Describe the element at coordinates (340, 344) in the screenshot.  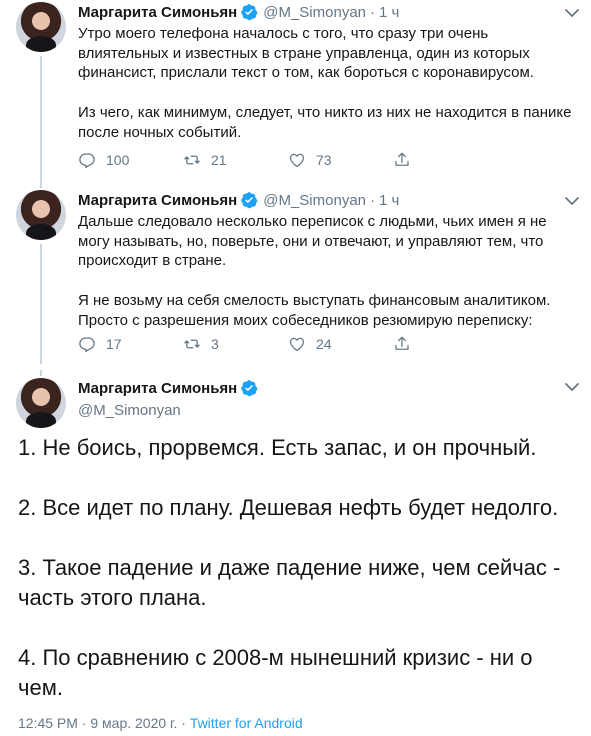
I see `like-button: 24` at that location.